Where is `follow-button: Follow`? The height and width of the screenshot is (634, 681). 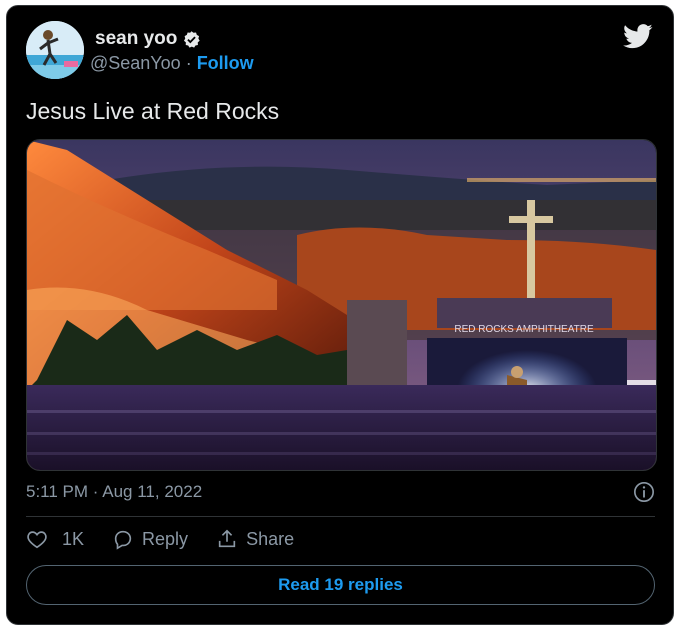 follow-button: Follow is located at coordinates (225, 63).